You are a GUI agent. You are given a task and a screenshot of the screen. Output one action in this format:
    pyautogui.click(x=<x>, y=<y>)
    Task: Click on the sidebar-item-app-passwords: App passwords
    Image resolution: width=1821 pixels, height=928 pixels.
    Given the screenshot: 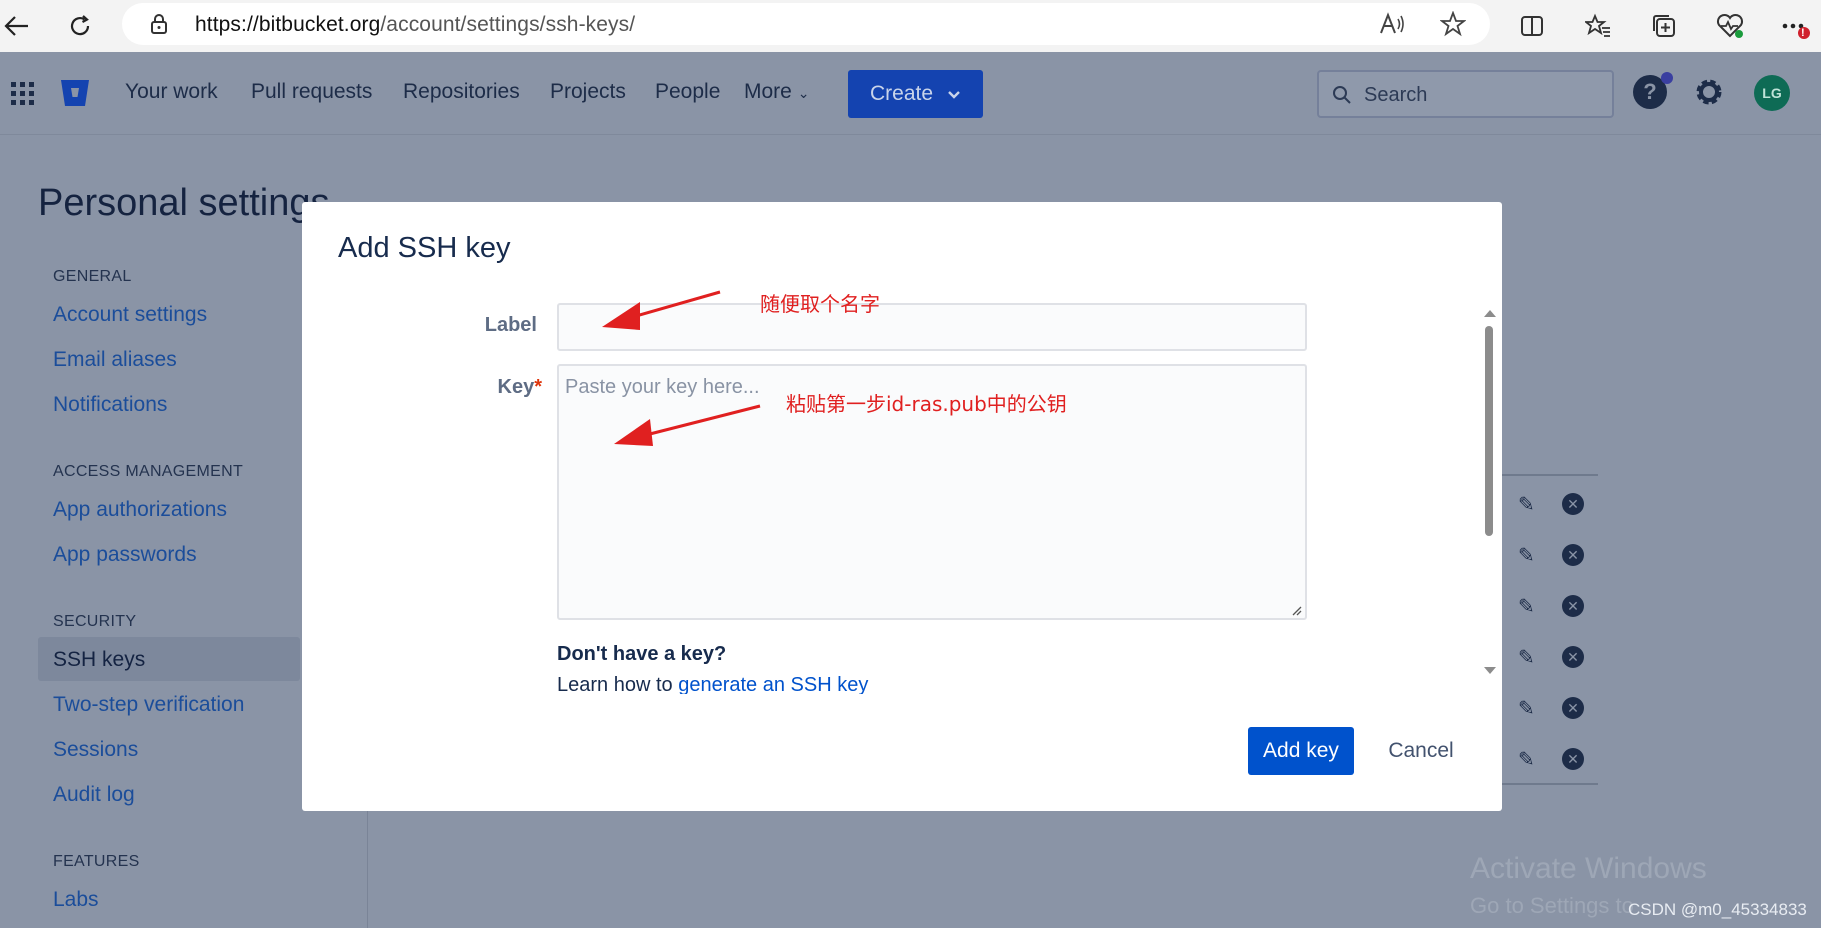 What is the action you would take?
    pyautogui.click(x=125, y=555)
    